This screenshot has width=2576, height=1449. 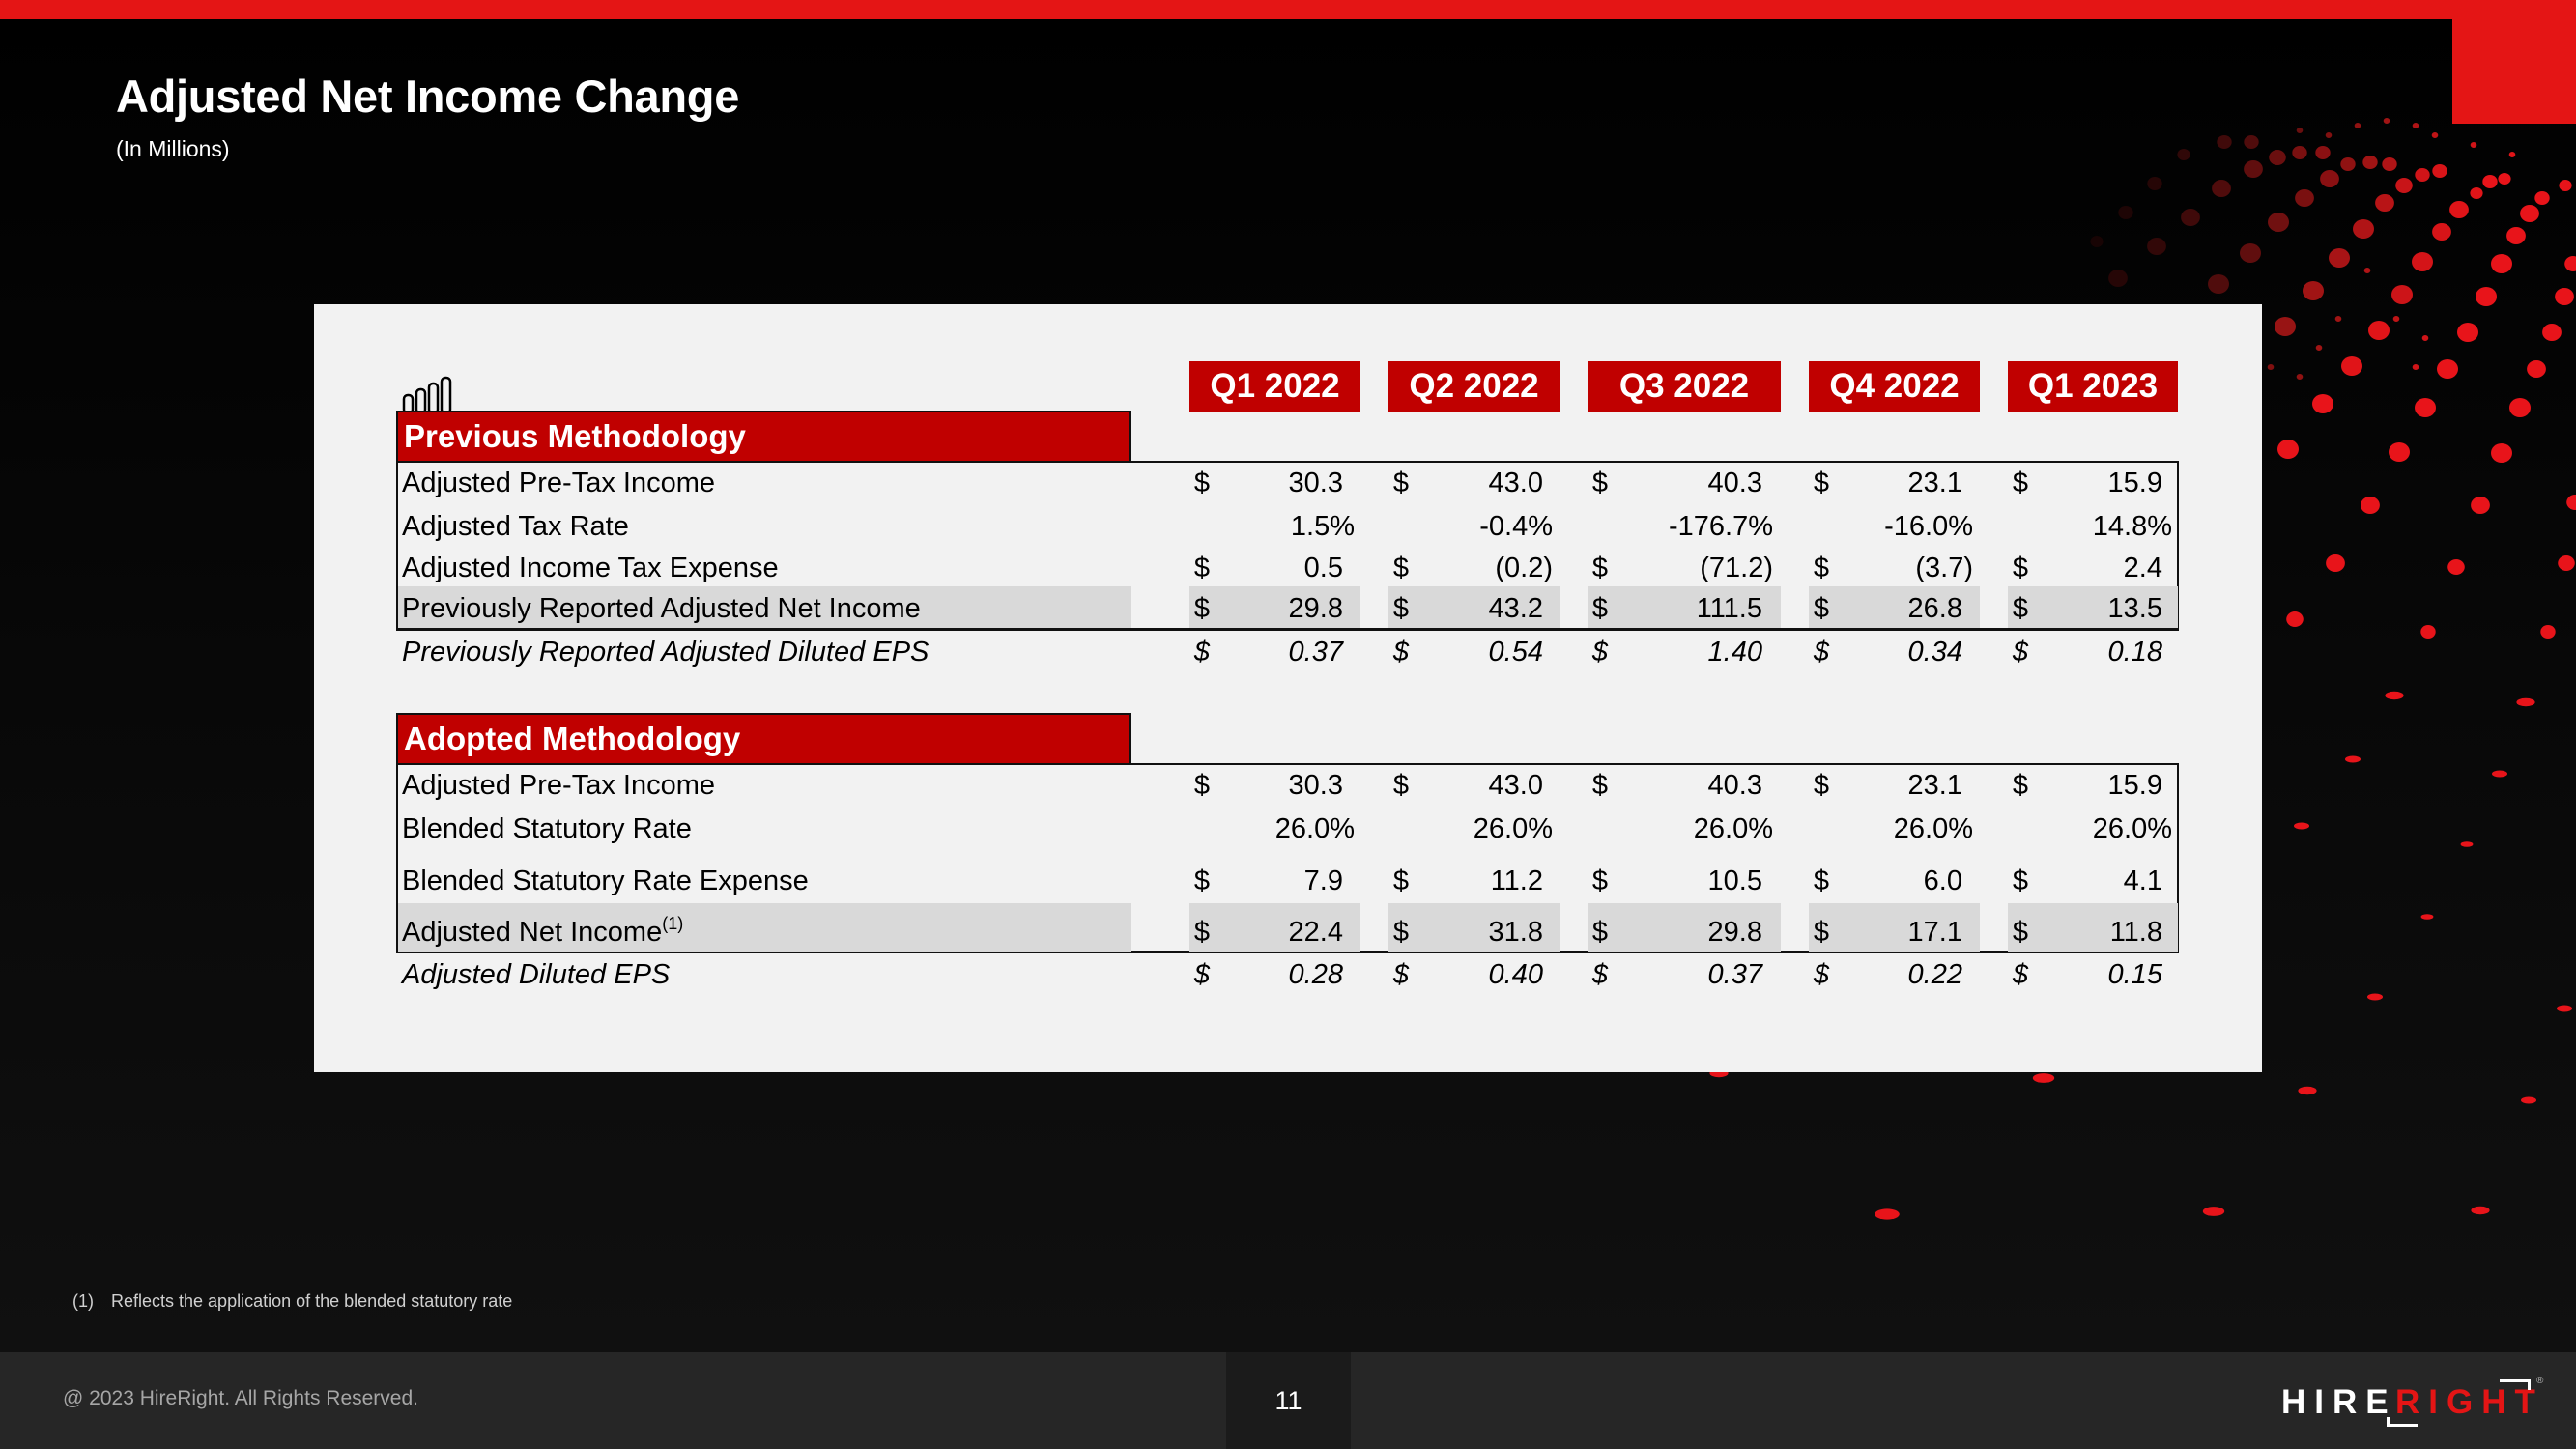 I want to click on footnote-marker: (1), so click(x=83, y=1301).